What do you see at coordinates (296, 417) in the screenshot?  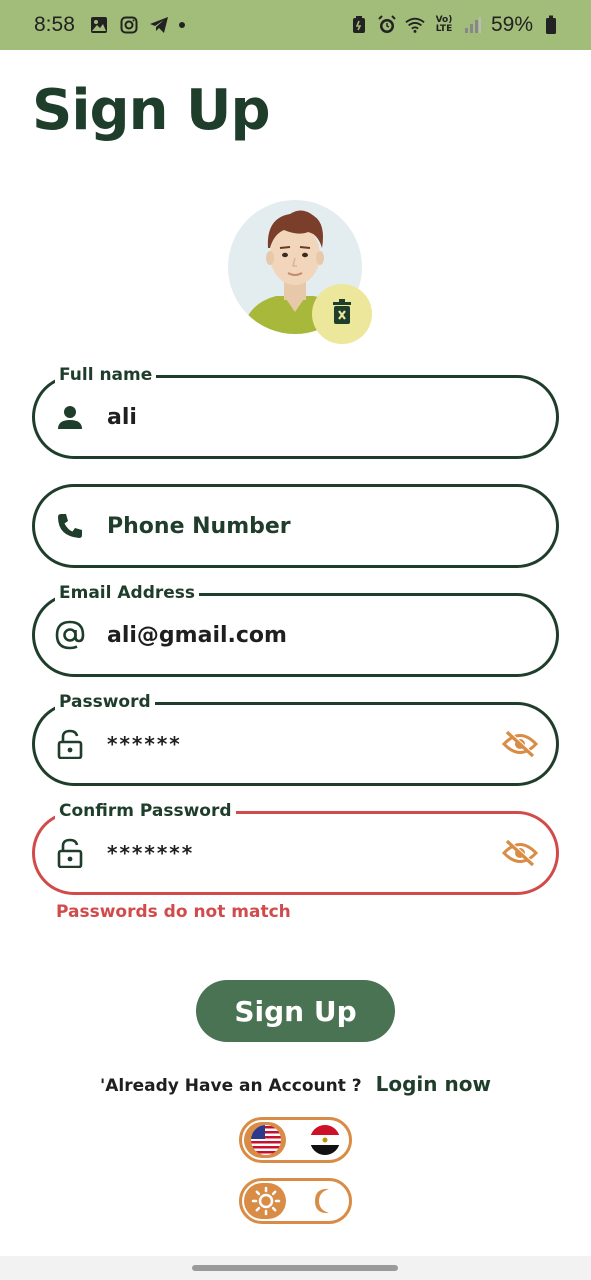 I see `full-name-input` at bounding box center [296, 417].